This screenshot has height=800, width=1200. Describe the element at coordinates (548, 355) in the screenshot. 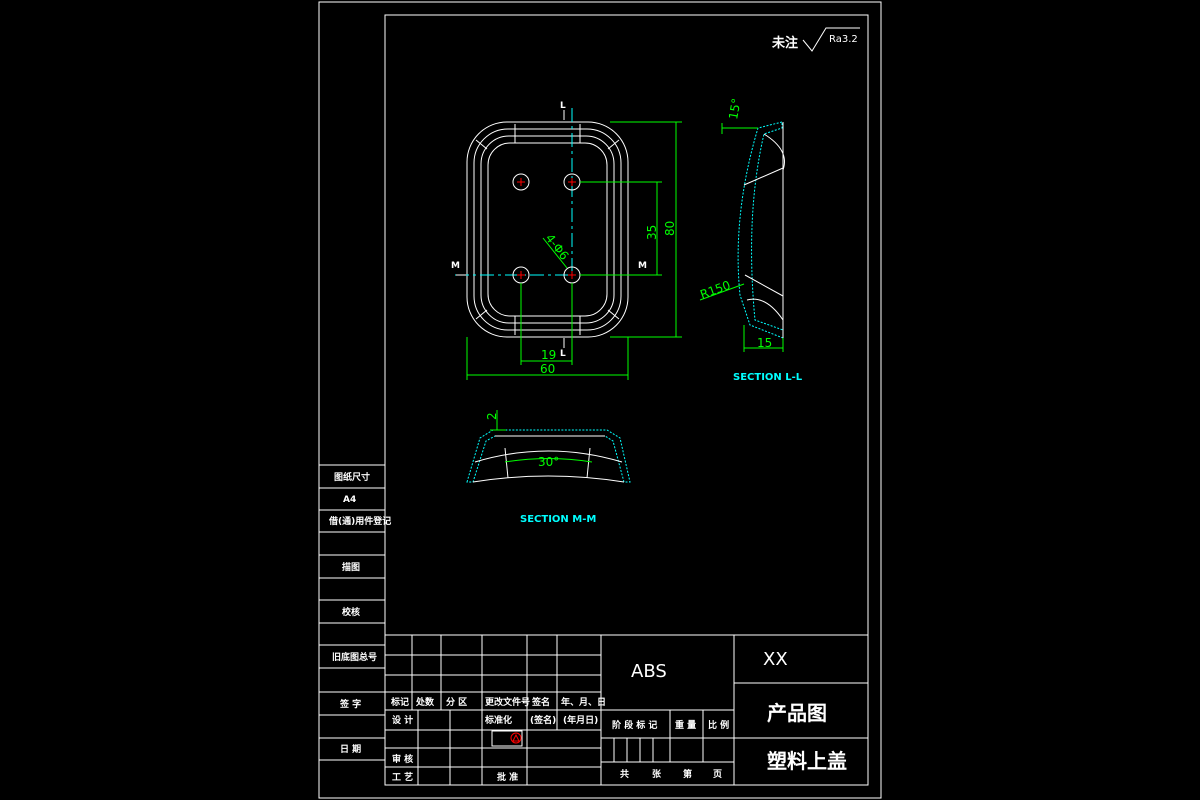

I see `dim-19: 19` at that location.